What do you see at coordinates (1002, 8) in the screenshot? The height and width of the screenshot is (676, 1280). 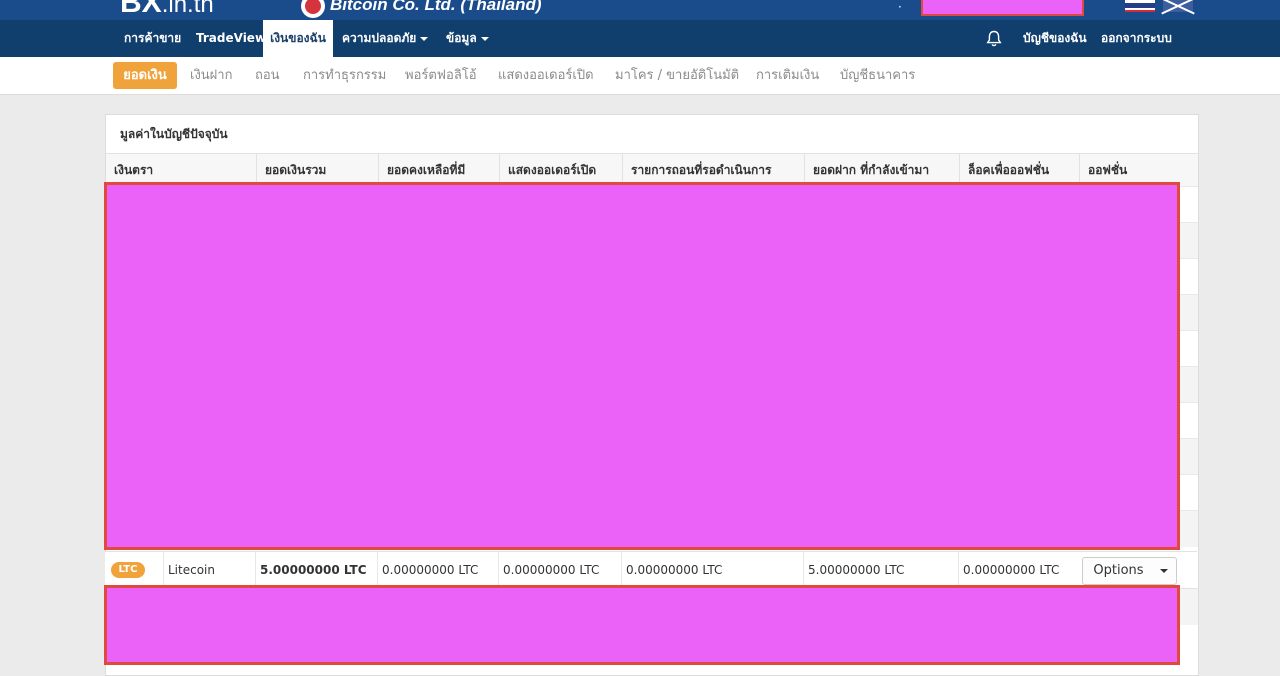 I see `redacted-area-top` at bounding box center [1002, 8].